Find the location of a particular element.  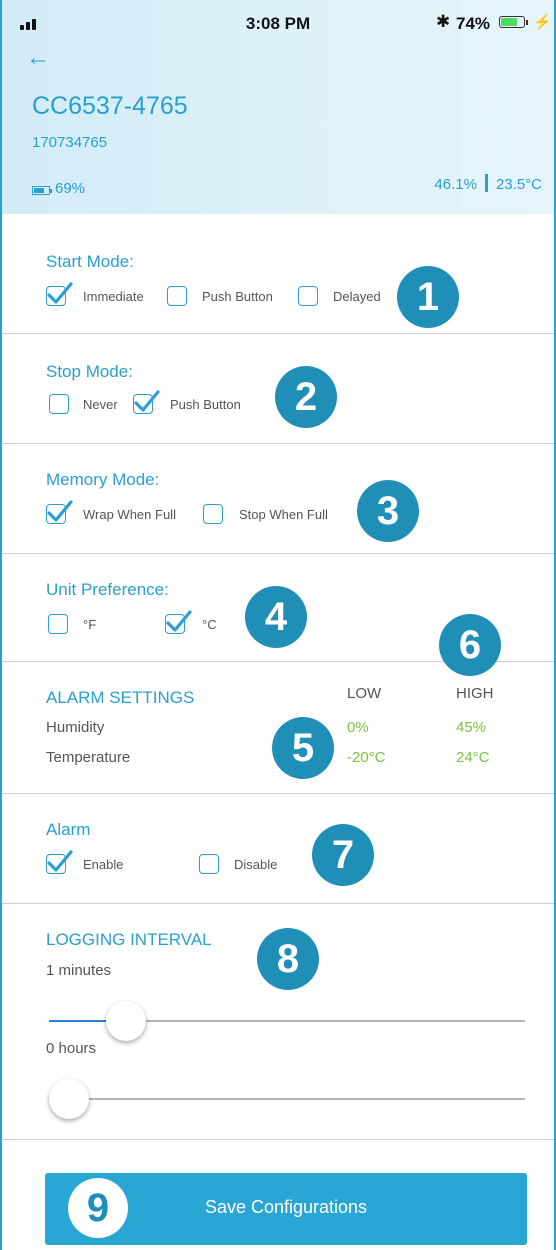

alarm-row-label: Temperature is located at coordinates (88, 757).